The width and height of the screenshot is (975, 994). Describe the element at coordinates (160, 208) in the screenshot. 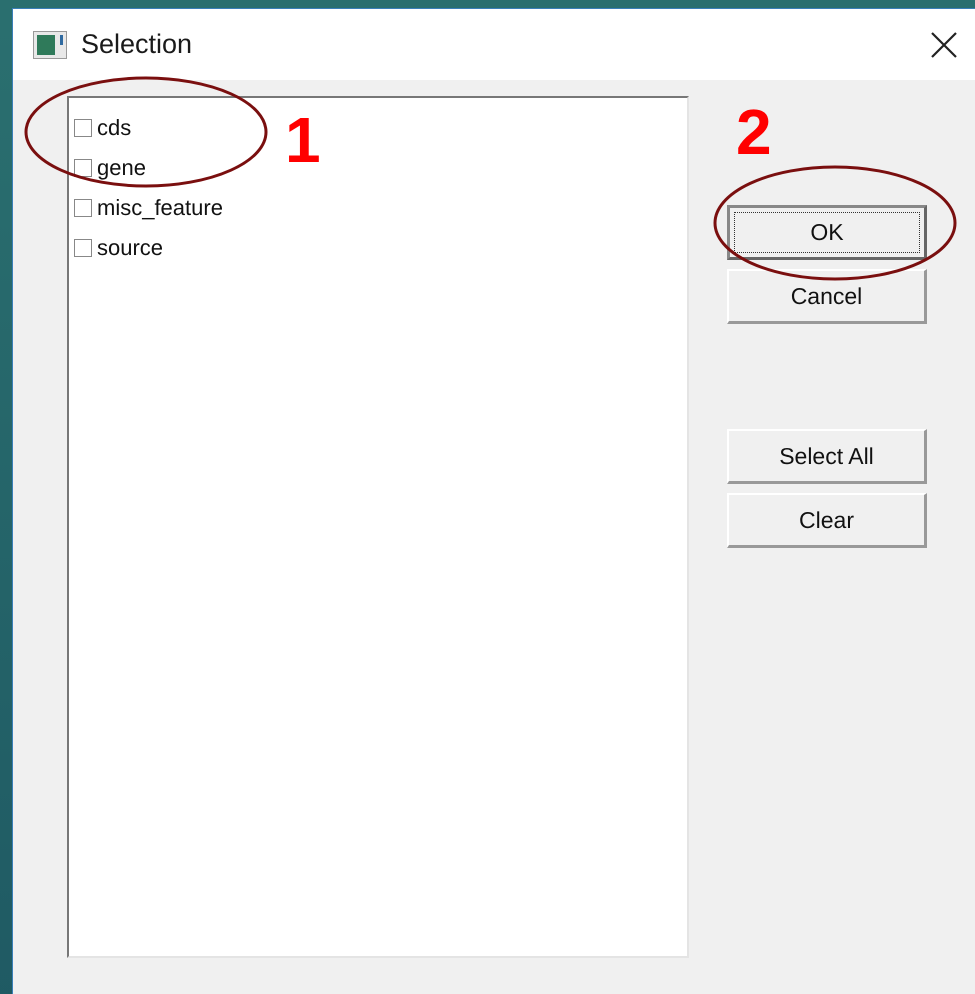

I see `checkbox-label: misc_feature` at that location.